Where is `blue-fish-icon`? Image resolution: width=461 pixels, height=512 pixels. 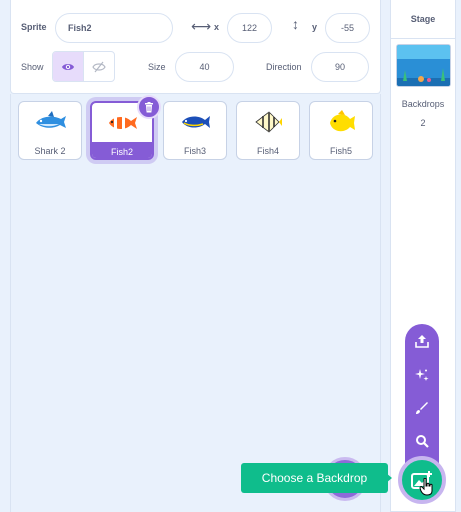 blue-fish-icon is located at coordinates (196, 121).